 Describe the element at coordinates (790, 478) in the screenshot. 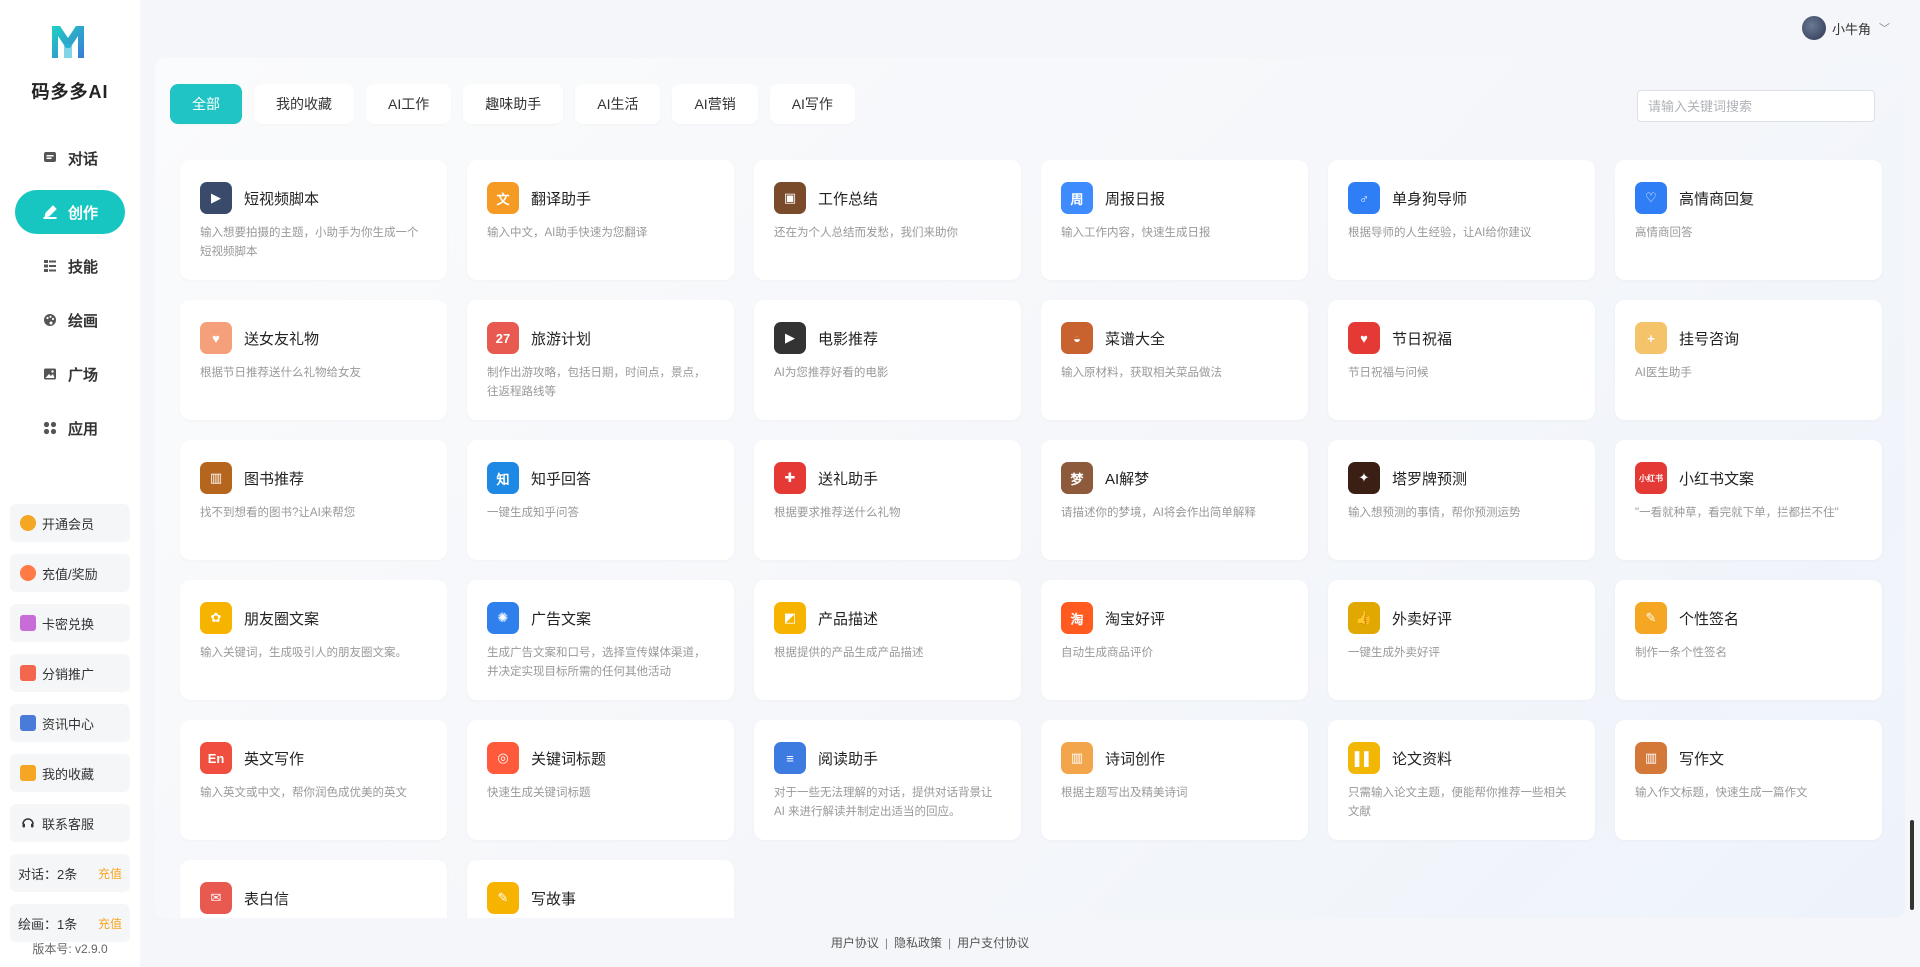

I see `gift-icon: ✚` at that location.